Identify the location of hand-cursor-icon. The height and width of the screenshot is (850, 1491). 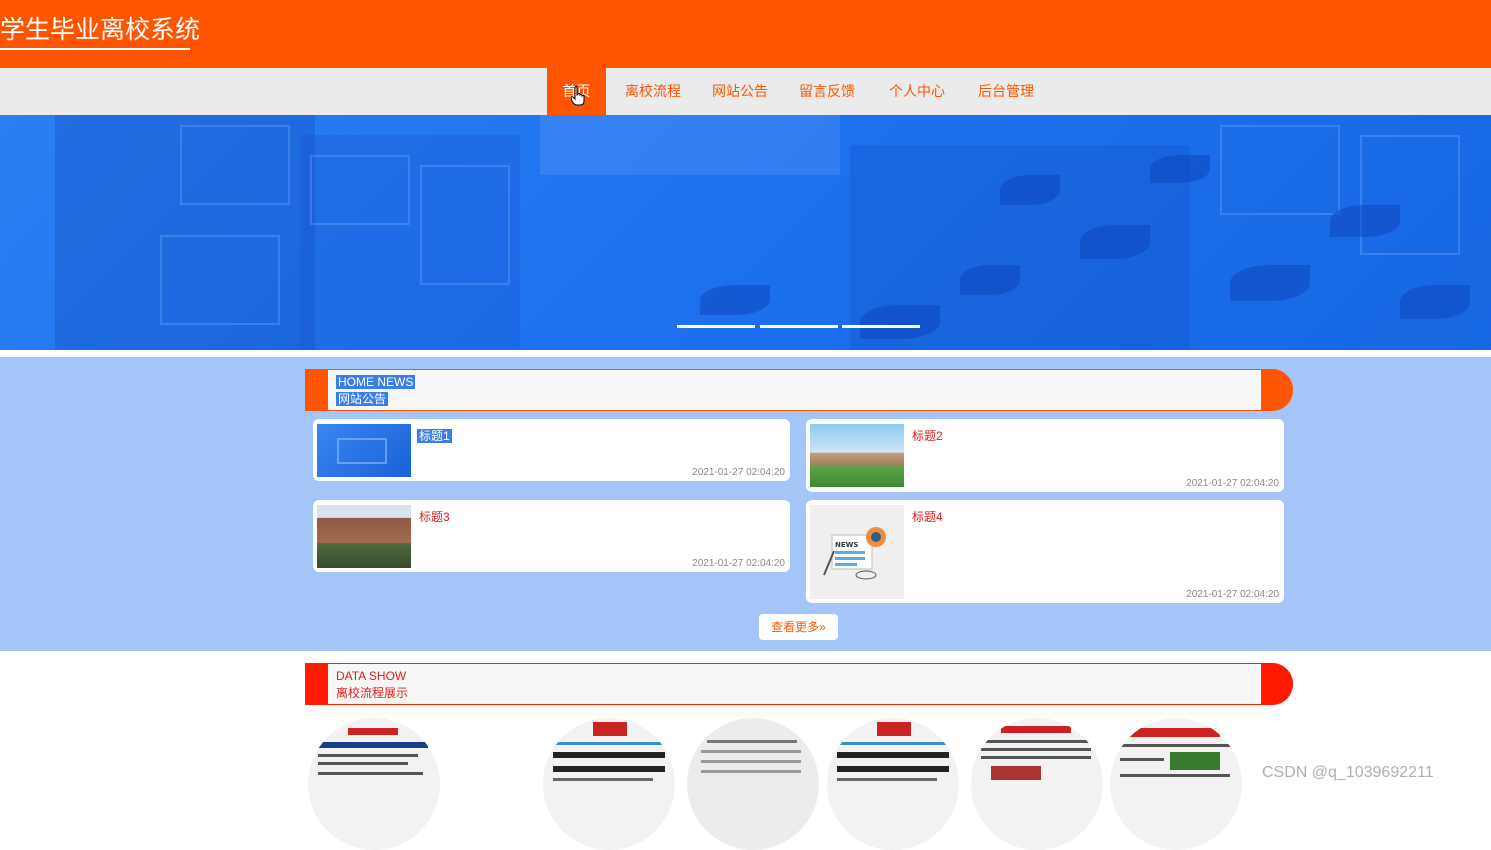
(578, 96).